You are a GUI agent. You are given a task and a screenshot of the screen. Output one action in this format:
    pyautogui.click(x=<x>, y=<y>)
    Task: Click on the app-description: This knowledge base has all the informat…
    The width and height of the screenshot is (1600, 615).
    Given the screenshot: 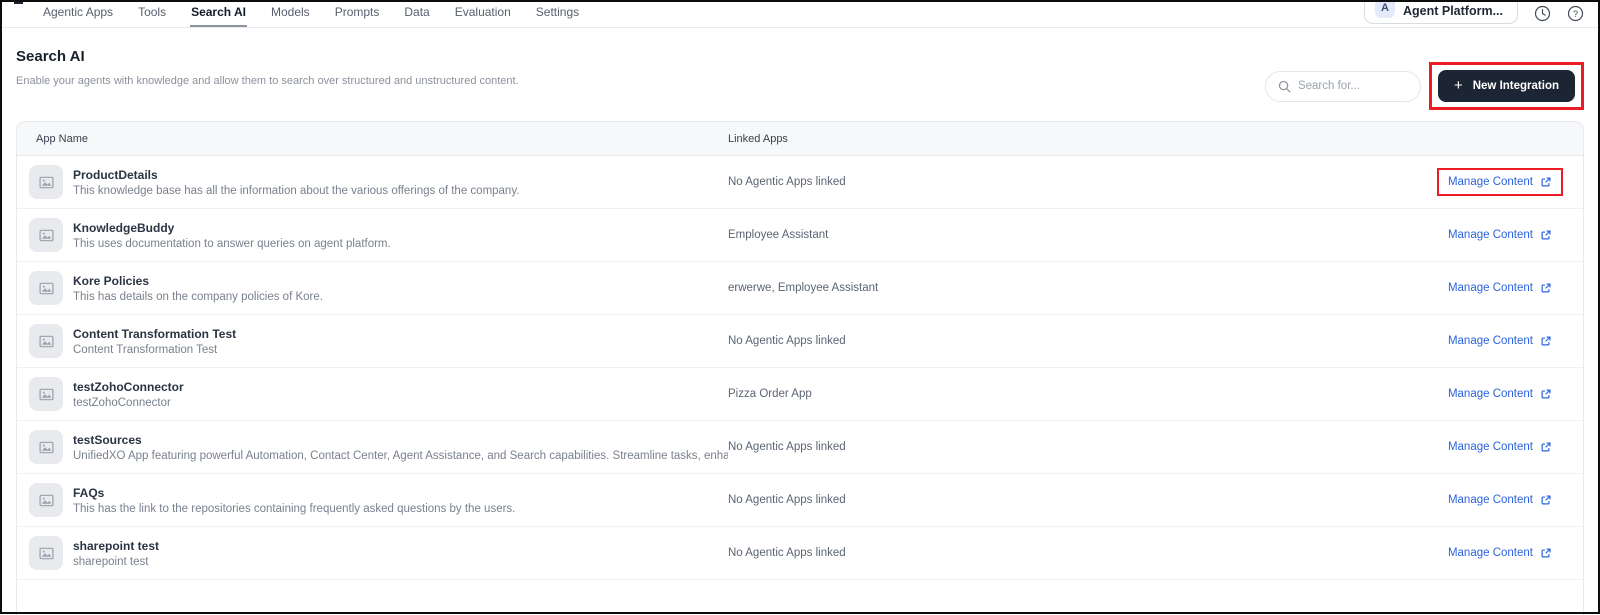 What is the action you would take?
    pyautogui.click(x=296, y=190)
    